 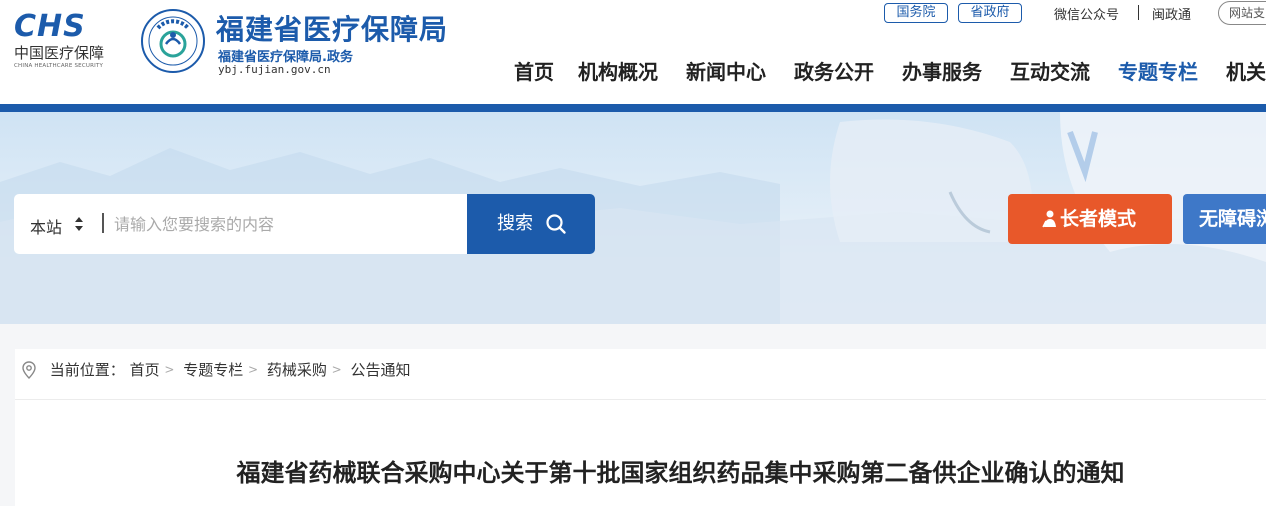 I want to click on nav-item-services: 办事服务, so click(x=942, y=70).